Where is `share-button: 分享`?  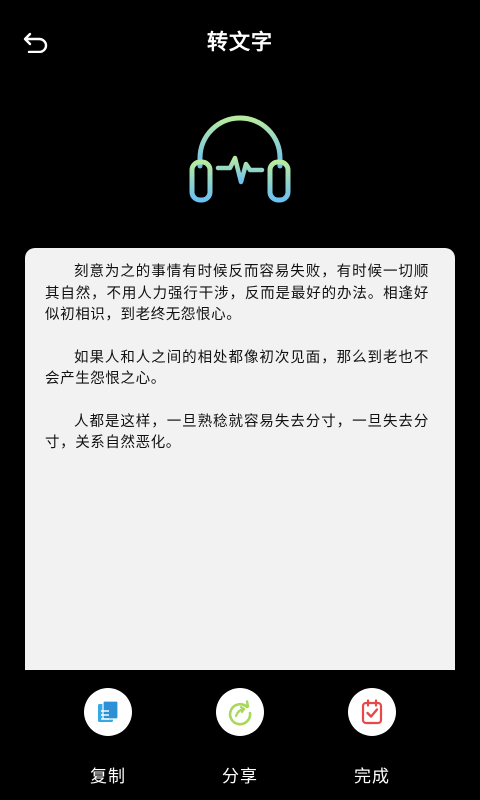 share-button: 分享 is located at coordinates (240, 737).